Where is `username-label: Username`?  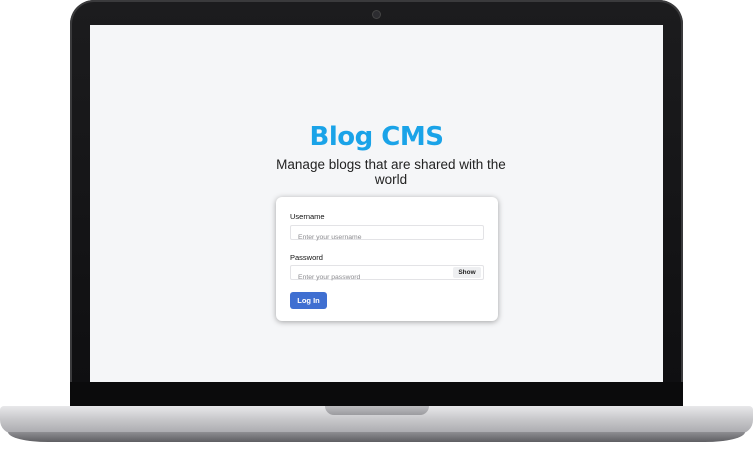
username-label: Username is located at coordinates (307, 216).